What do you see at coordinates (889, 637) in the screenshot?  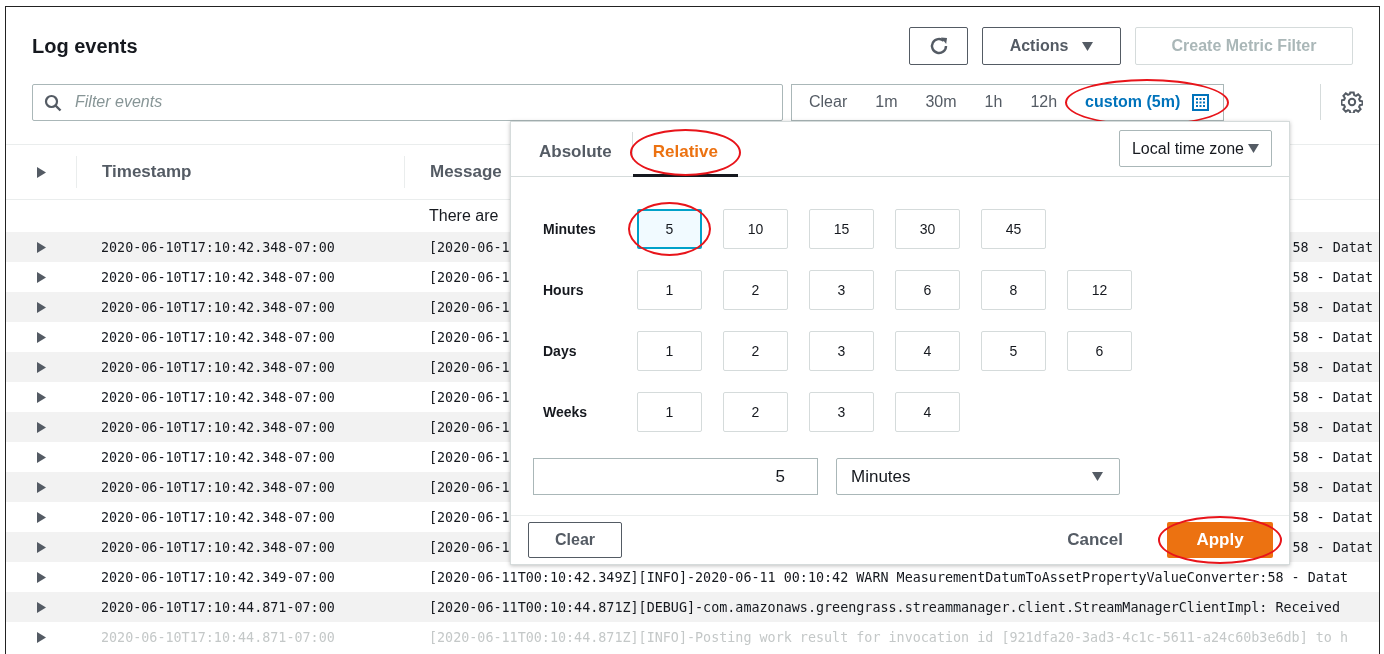 I see `message-cell: [2020-06-11T00:10:44.871Z][INFO]-Posting work result for invocation id [921dfa20-3ad3-4c1c-5611-a24c60b3e6db] to h` at bounding box center [889, 637].